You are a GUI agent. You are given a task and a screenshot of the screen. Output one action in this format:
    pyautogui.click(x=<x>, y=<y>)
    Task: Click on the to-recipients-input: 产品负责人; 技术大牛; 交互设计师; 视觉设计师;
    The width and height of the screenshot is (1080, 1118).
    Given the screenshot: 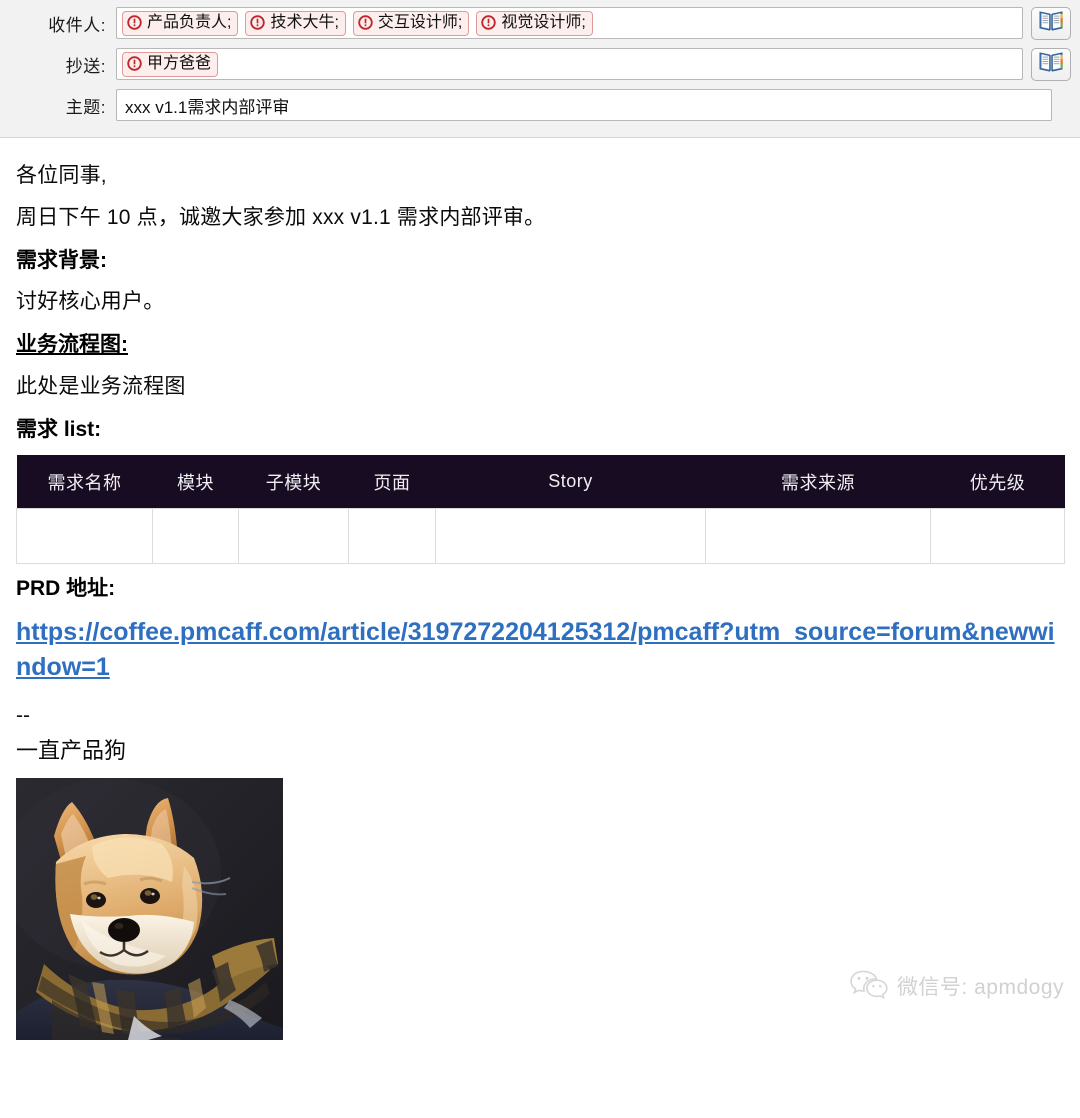 What is the action you would take?
    pyautogui.click(x=569, y=23)
    